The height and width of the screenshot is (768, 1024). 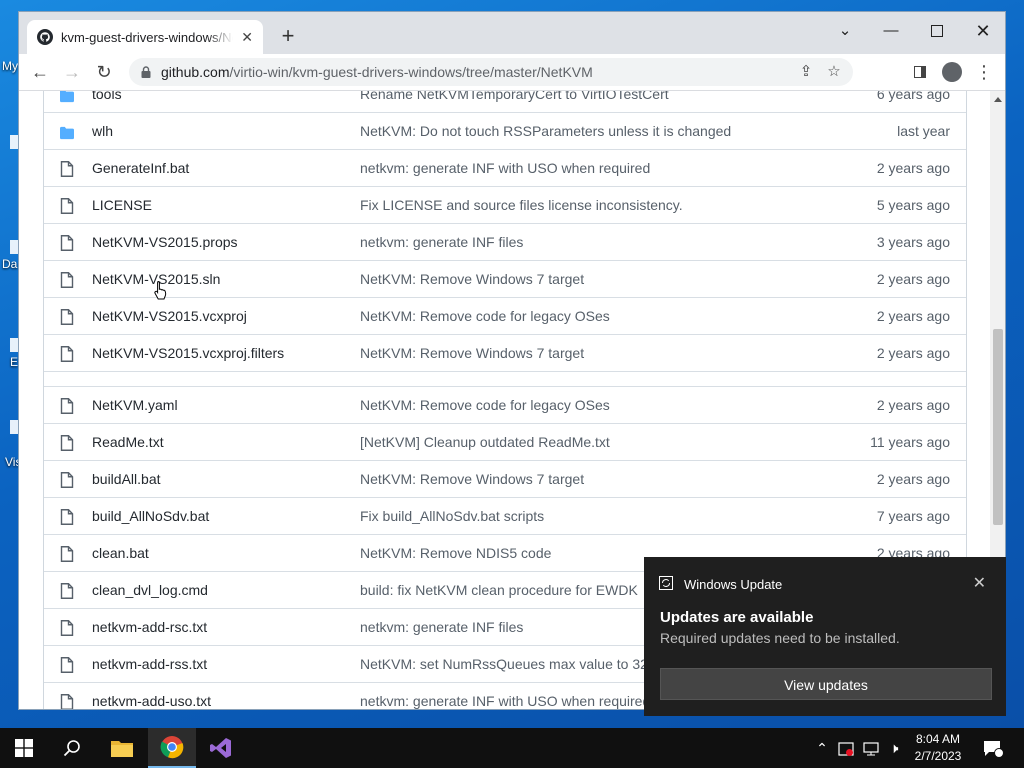 What do you see at coordinates (146, 72) in the screenshot?
I see `lock-icon` at bounding box center [146, 72].